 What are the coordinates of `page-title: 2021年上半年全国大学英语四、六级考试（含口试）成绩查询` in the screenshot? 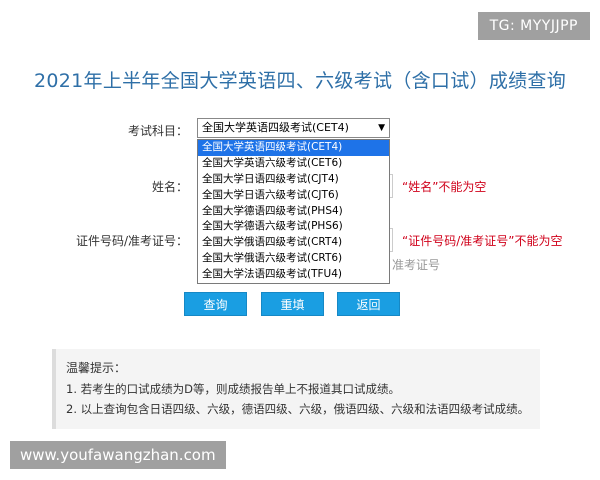 It's located at (300, 81).